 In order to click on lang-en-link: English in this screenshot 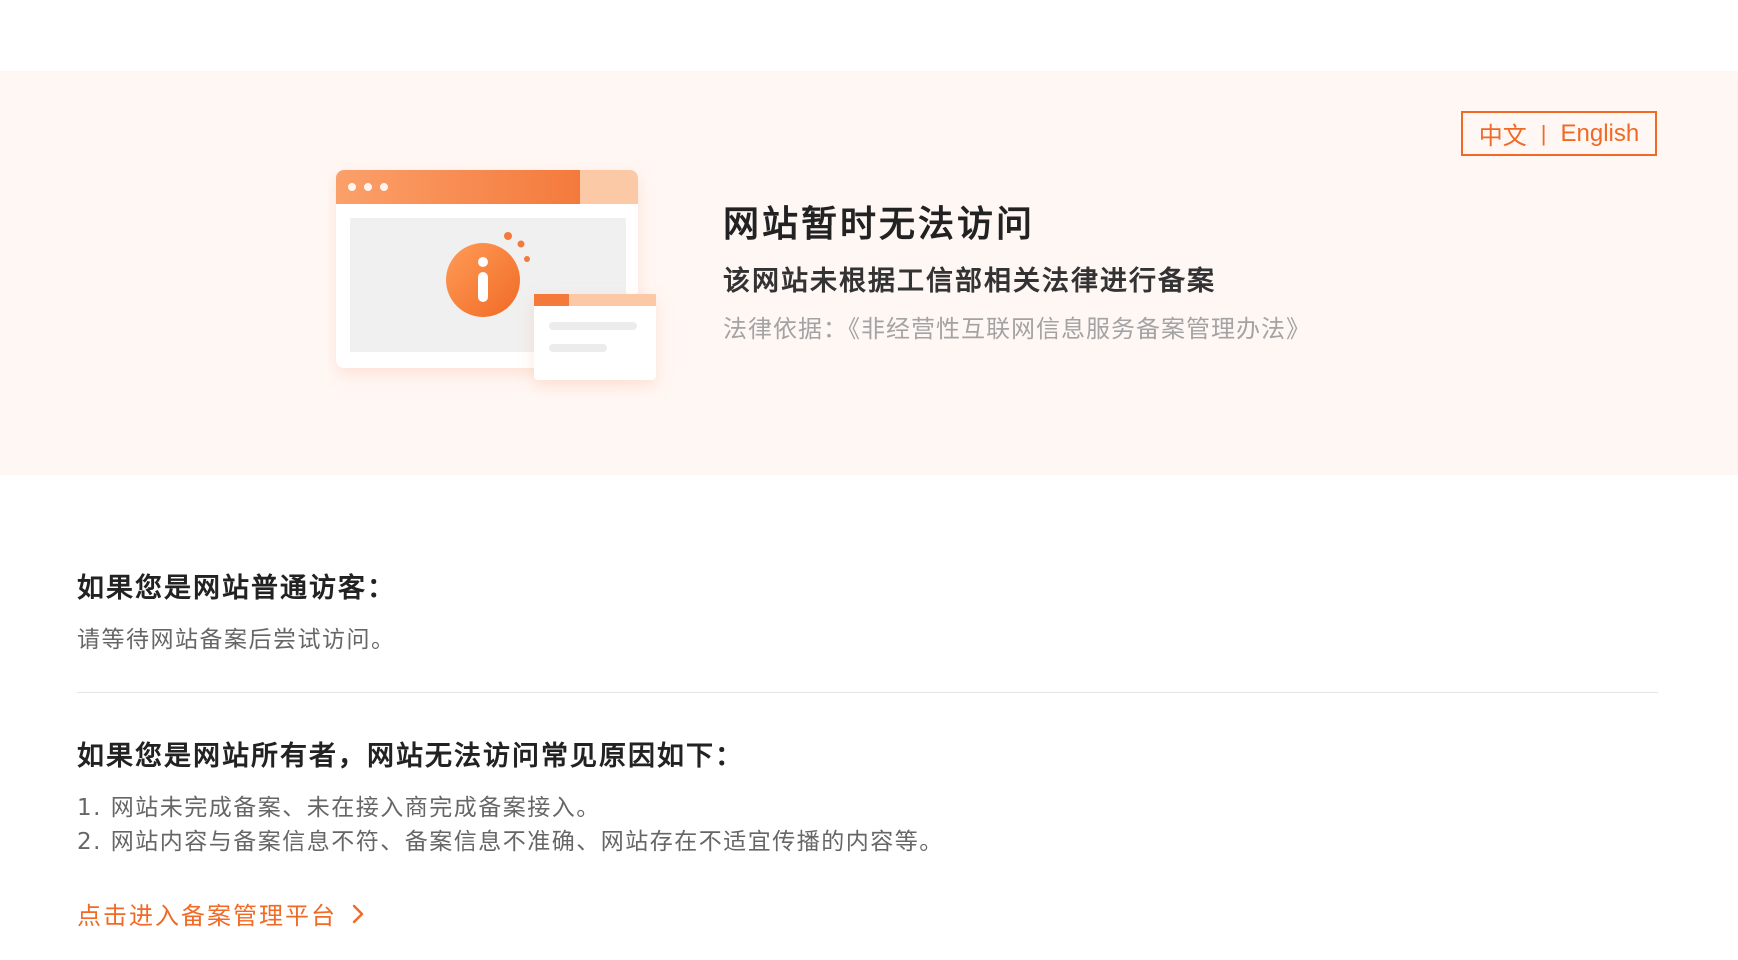, I will do `click(1600, 134)`.